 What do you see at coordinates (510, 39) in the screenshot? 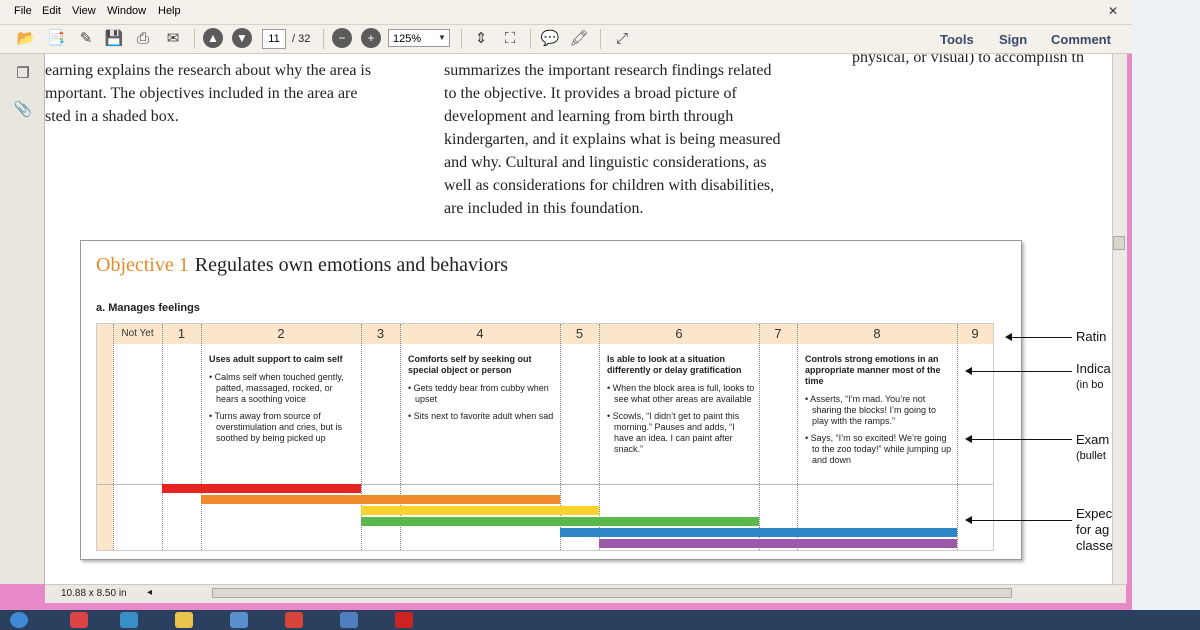
I see `fit-width-icon: ⛶` at bounding box center [510, 39].